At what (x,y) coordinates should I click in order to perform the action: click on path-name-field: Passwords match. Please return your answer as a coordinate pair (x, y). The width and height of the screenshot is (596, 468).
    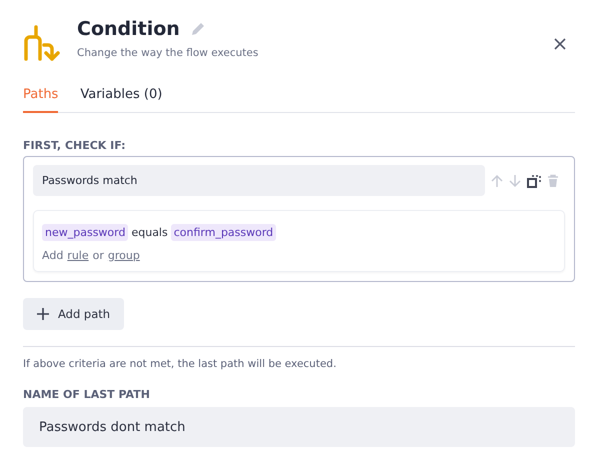
    Looking at the image, I should click on (259, 180).